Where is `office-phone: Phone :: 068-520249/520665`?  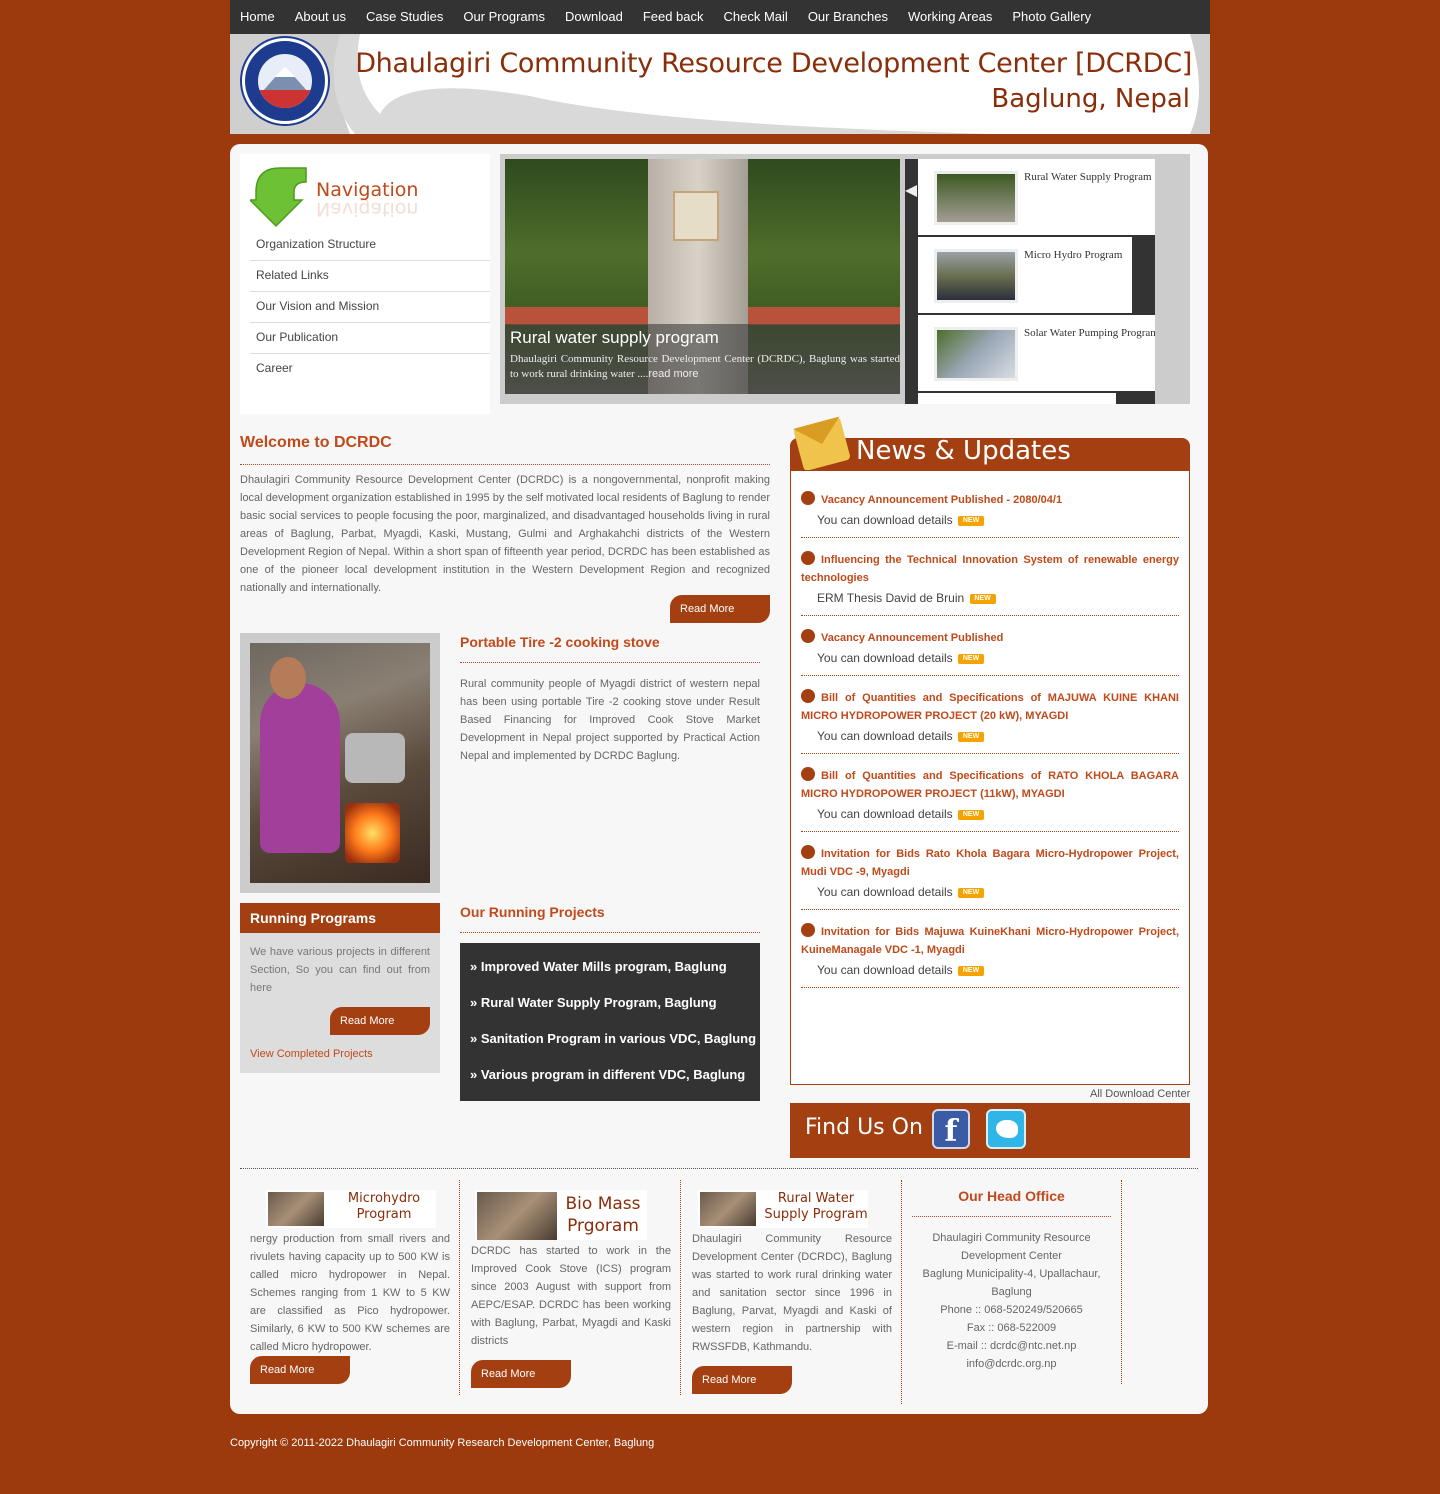
office-phone: Phone :: 068-520249/520665 is located at coordinates (1011, 1310).